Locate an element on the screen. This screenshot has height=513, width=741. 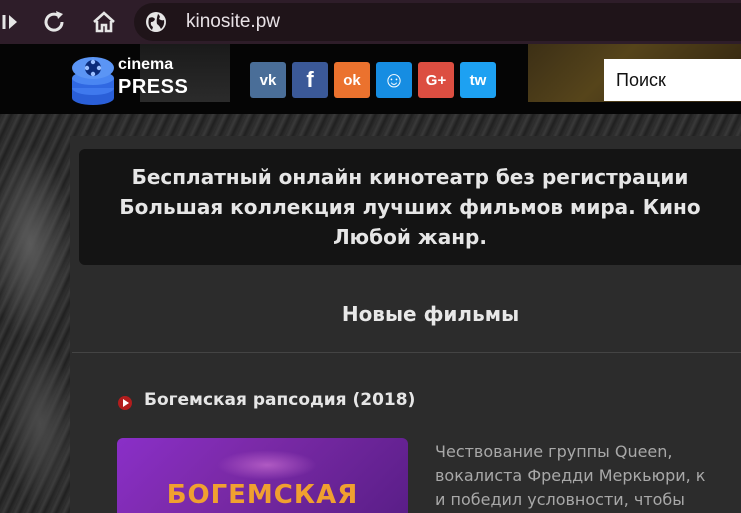
twitter-icon: tw is located at coordinates (478, 80).